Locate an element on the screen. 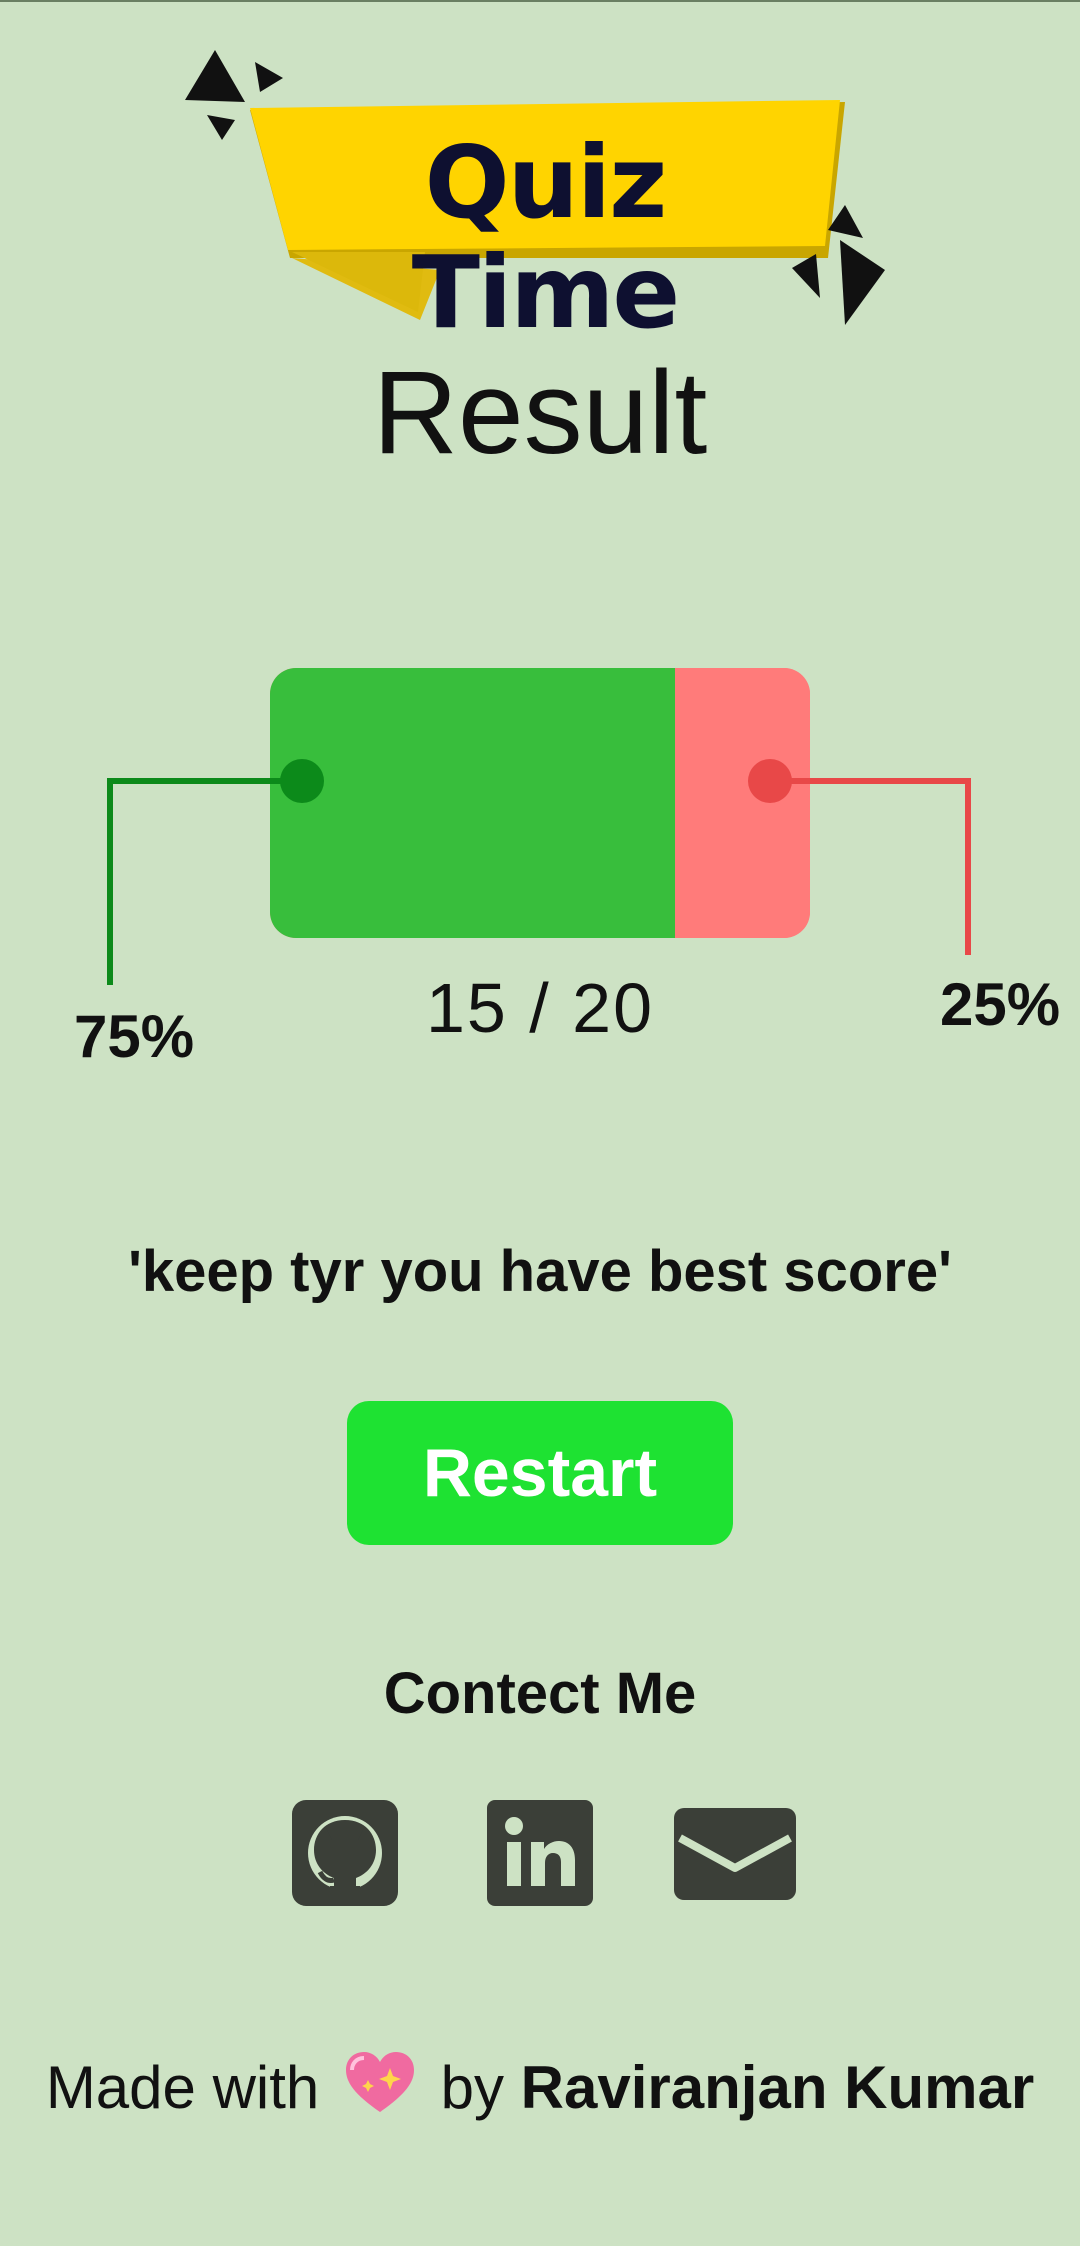 The width and height of the screenshot is (1080, 2246). email-link is located at coordinates (735, 1854).